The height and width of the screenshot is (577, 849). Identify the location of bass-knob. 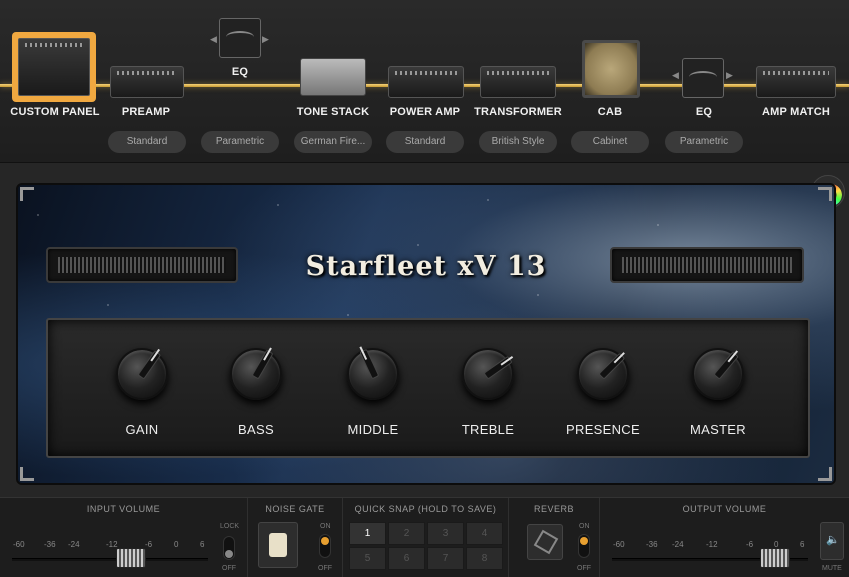
(256, 374).